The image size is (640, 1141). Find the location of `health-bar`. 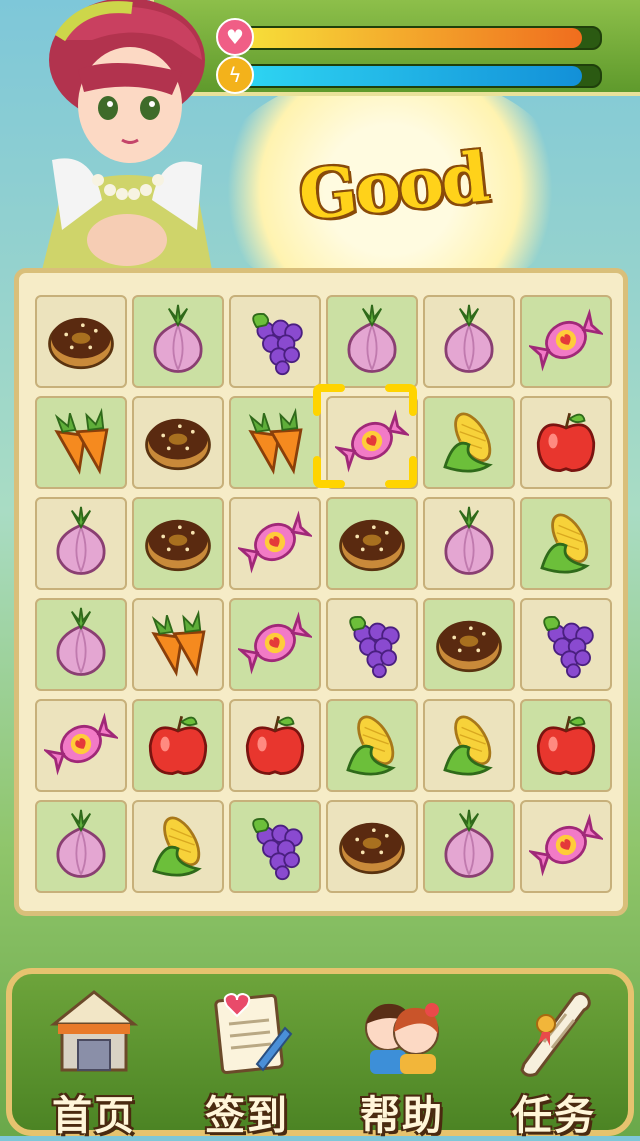

health-bar is located at coordinates (417, 38).